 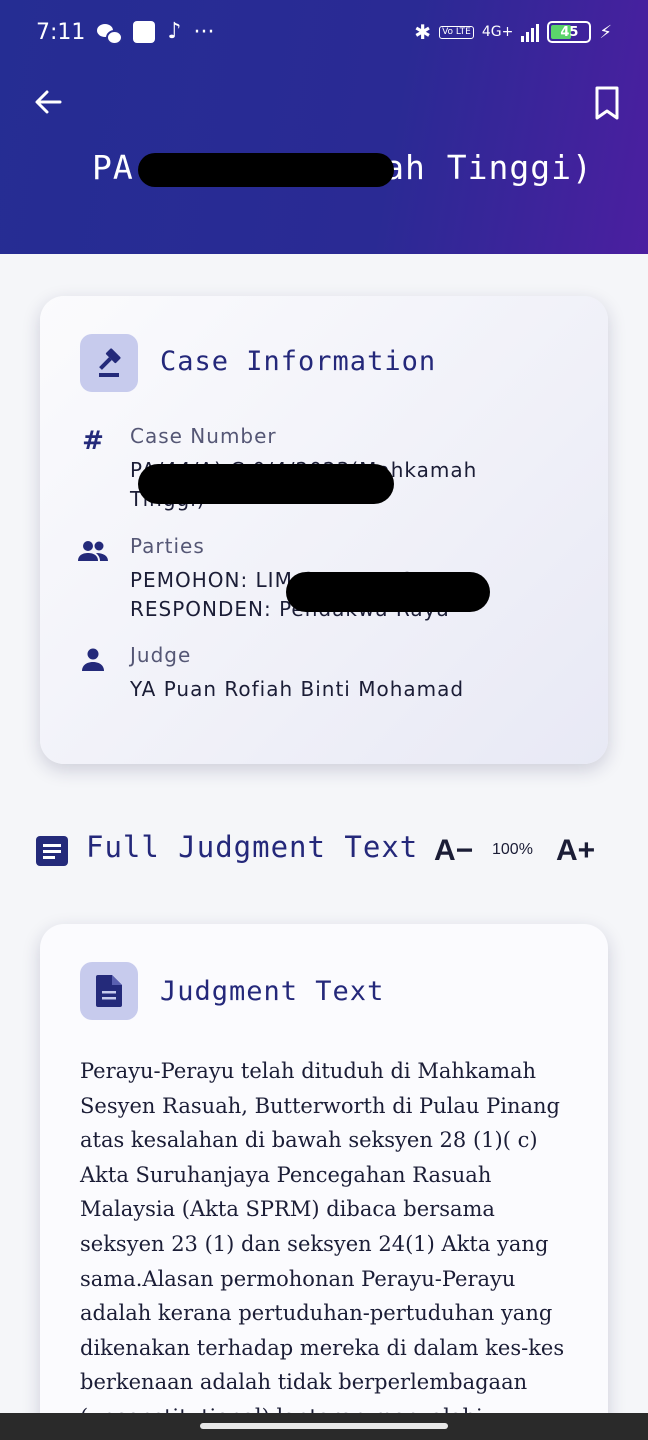 What do you see at coordinates (204, 32) in the screenshot?
I see `more-notifications-icon: ···` at bounding box center [204, 32].